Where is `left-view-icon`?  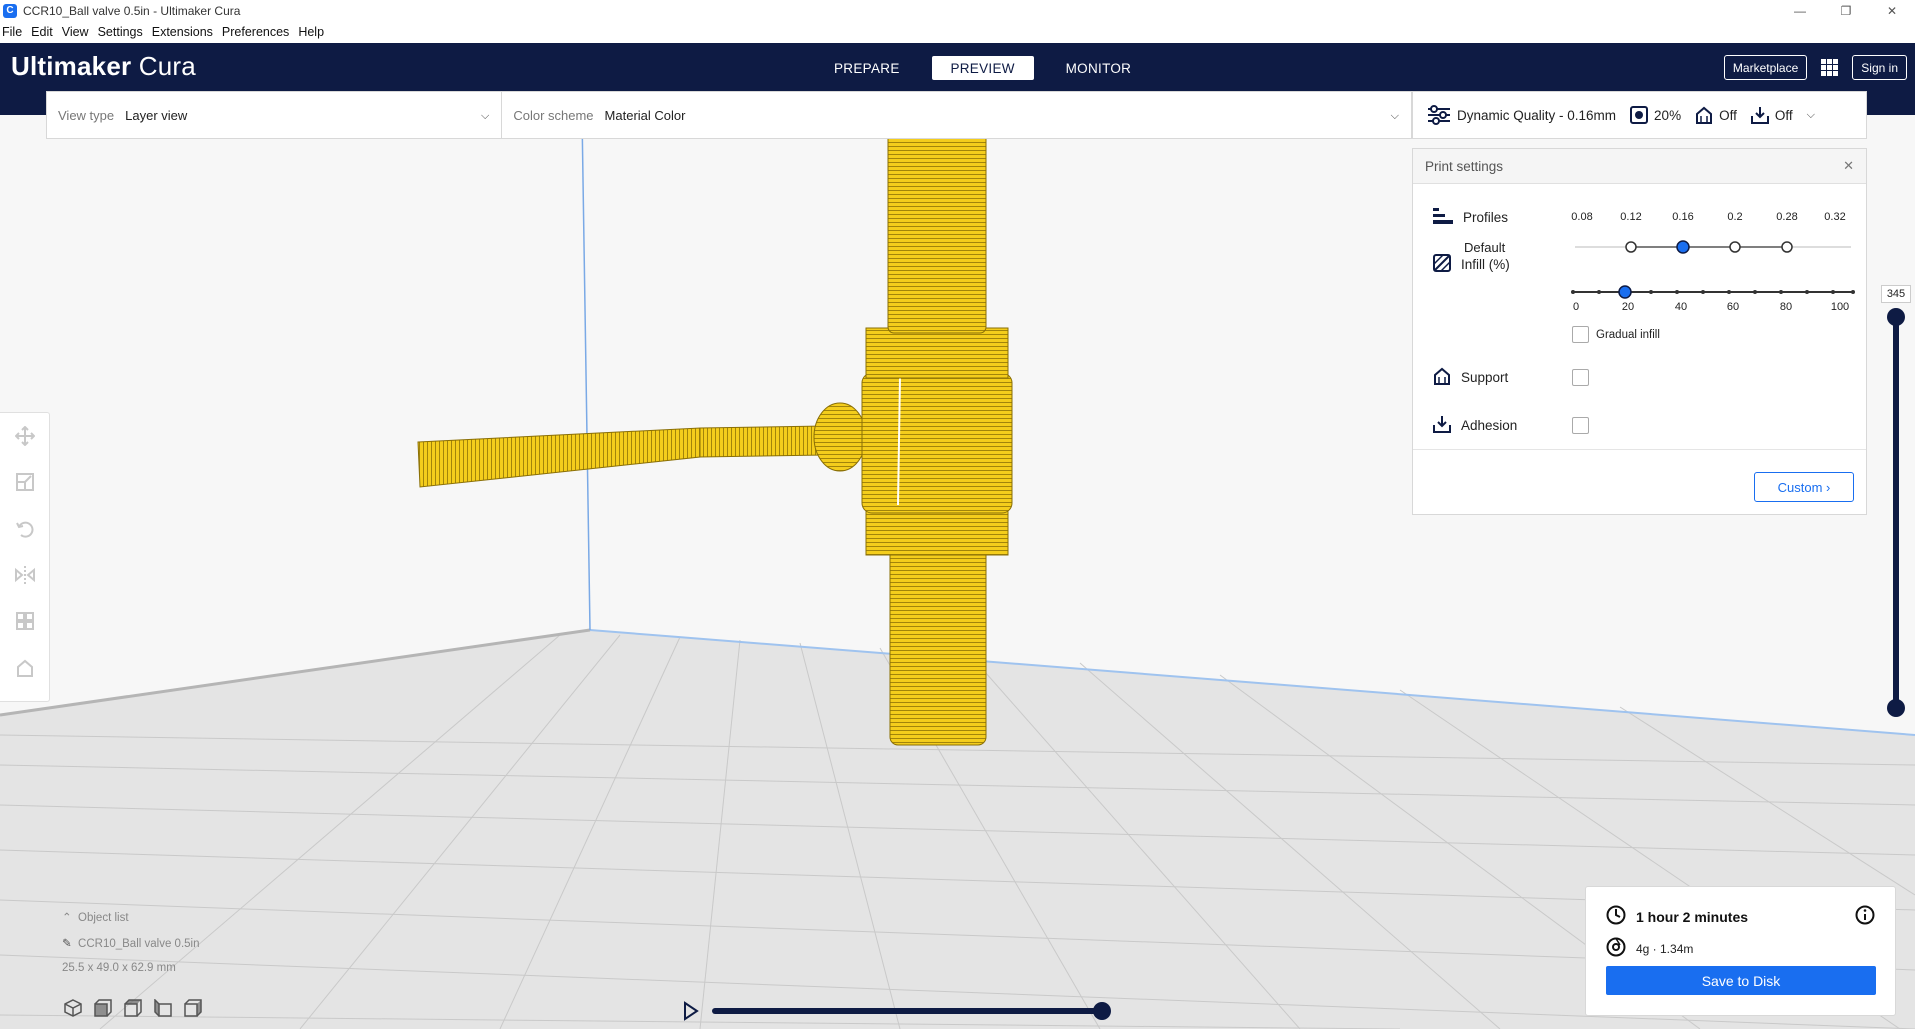 left-view-icon is located at coordinates (163, 1008).